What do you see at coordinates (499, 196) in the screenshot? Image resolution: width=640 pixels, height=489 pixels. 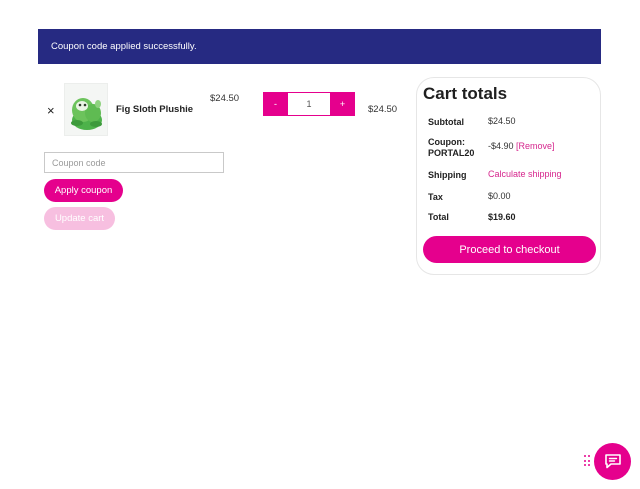 I see `tax-value: $0.00` at bounding box center [499, 196].